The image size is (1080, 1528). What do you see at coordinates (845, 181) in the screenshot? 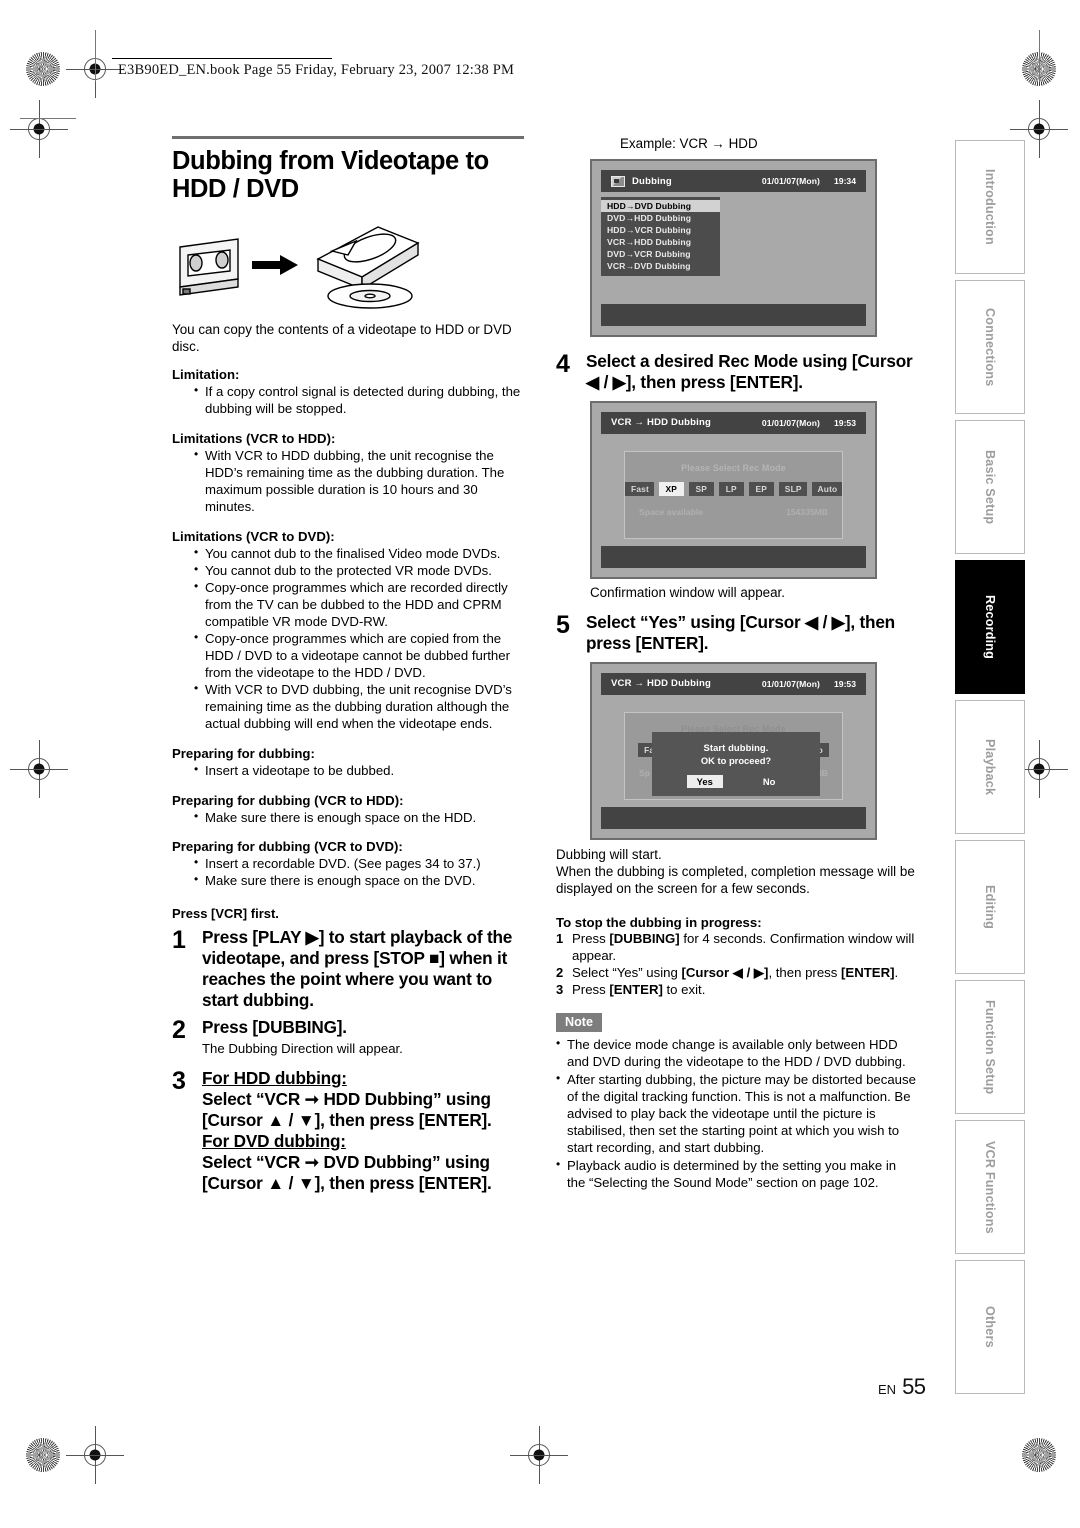
I see `osd-time: 19:34` at bounding box center [845, 181].